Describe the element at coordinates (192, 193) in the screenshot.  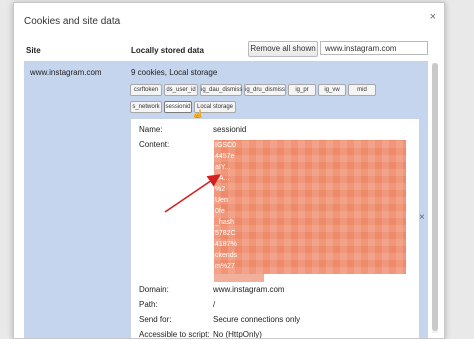
I see `annotation-arrow` at that location.